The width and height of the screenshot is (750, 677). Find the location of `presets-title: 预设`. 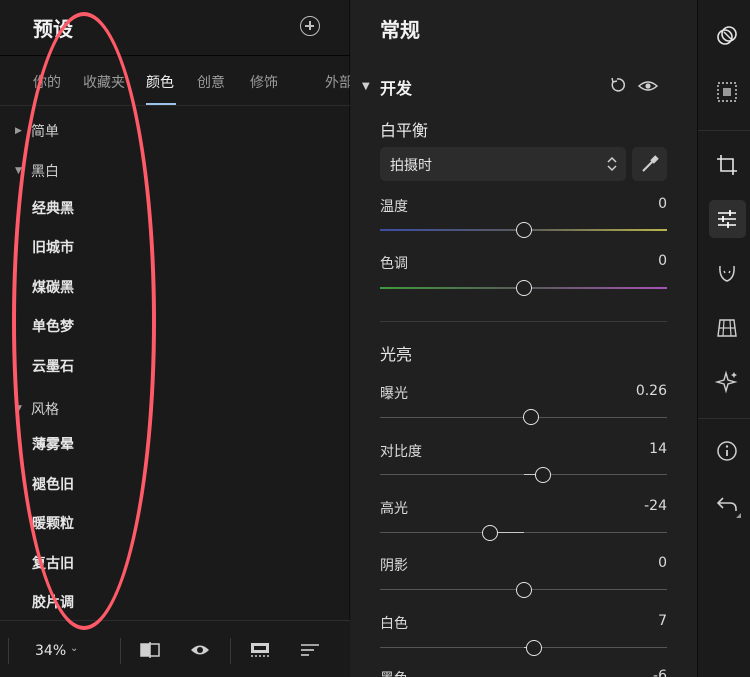

presets-title: 预设 is located at coordinates (53, 29).